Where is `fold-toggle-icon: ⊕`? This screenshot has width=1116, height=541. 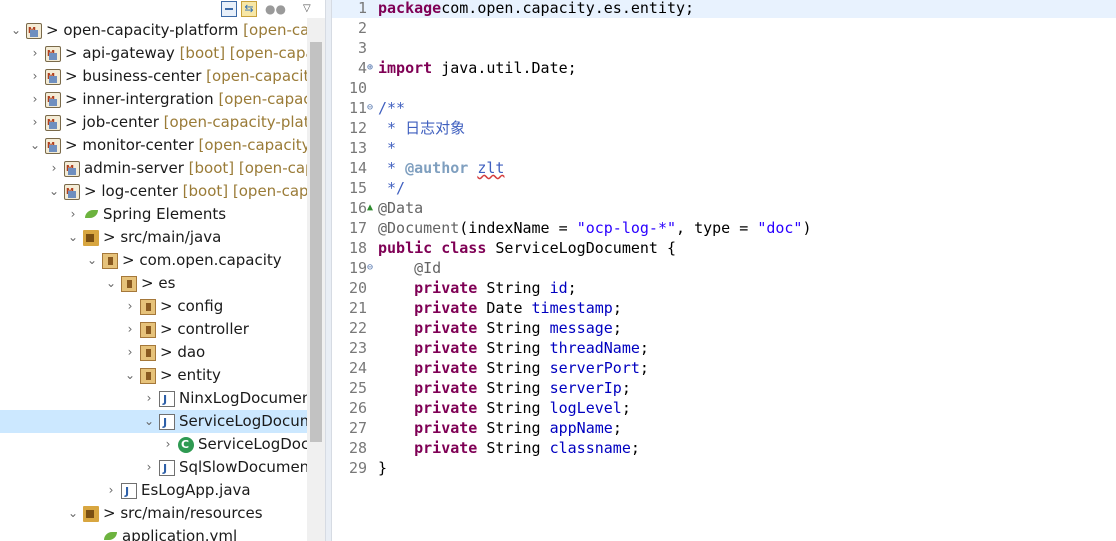 fold-toggle-icon: ⊕ is located at coordinates (372, 68).